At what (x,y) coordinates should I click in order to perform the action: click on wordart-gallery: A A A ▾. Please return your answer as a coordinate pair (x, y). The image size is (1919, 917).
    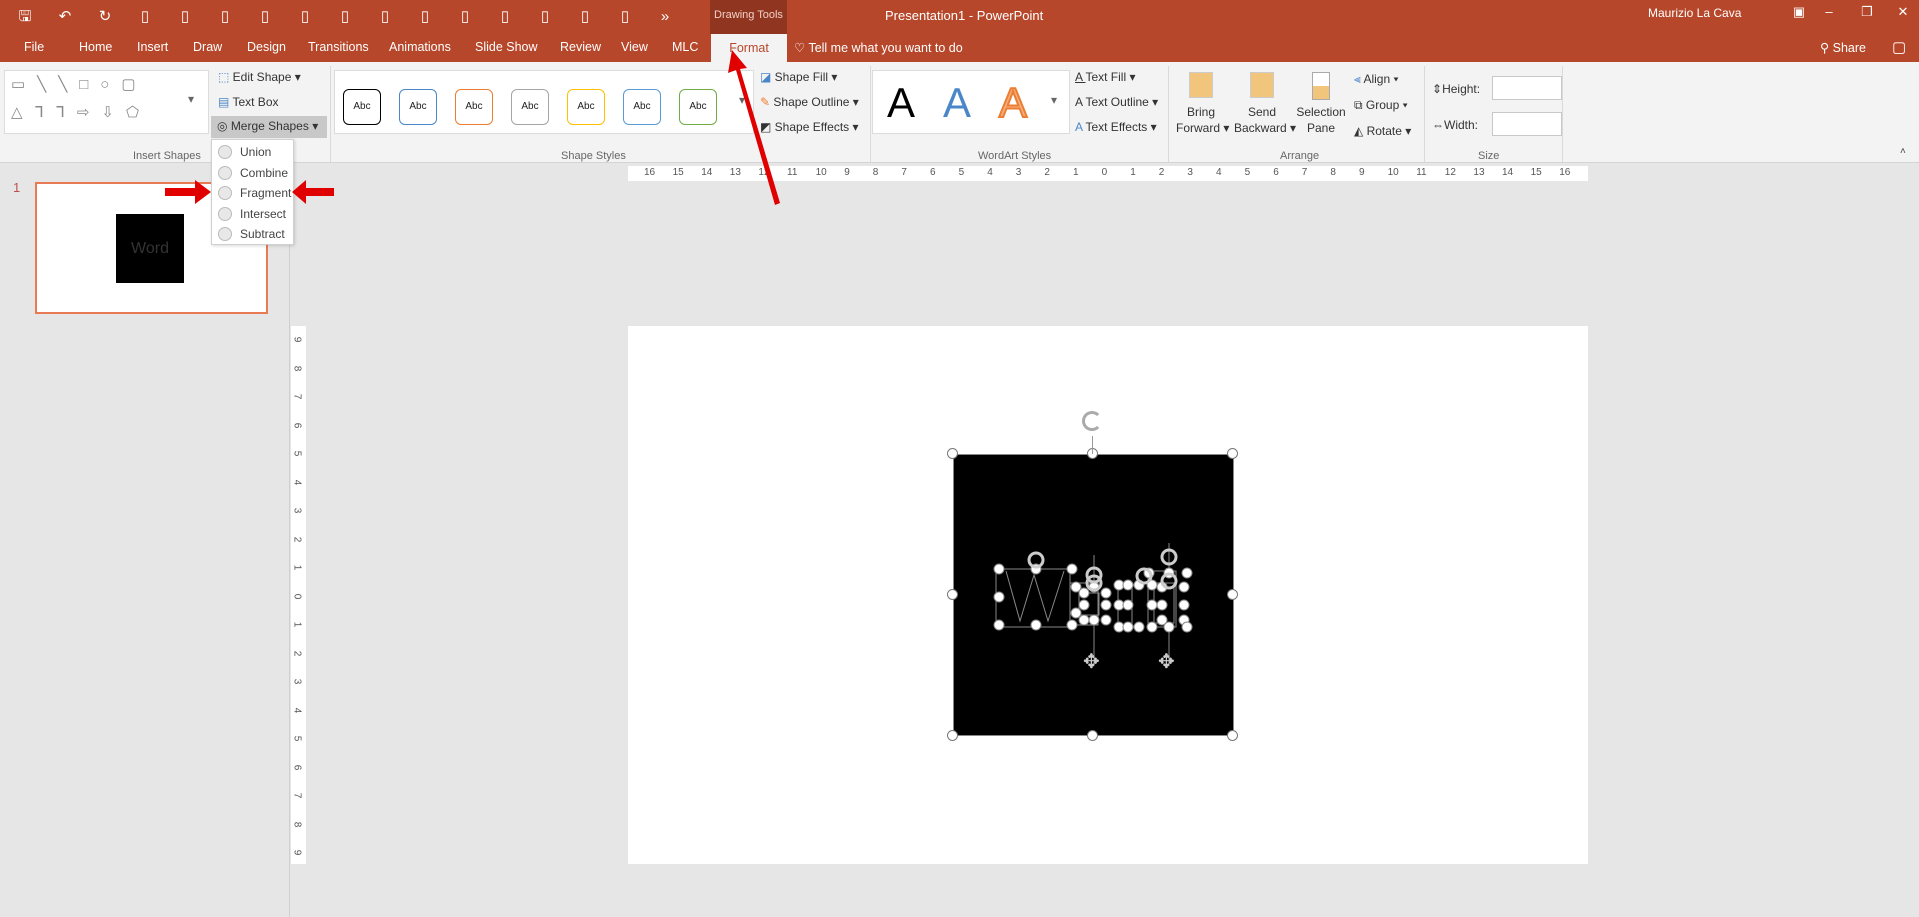
    Looking at the image, I should click on (971, 102).